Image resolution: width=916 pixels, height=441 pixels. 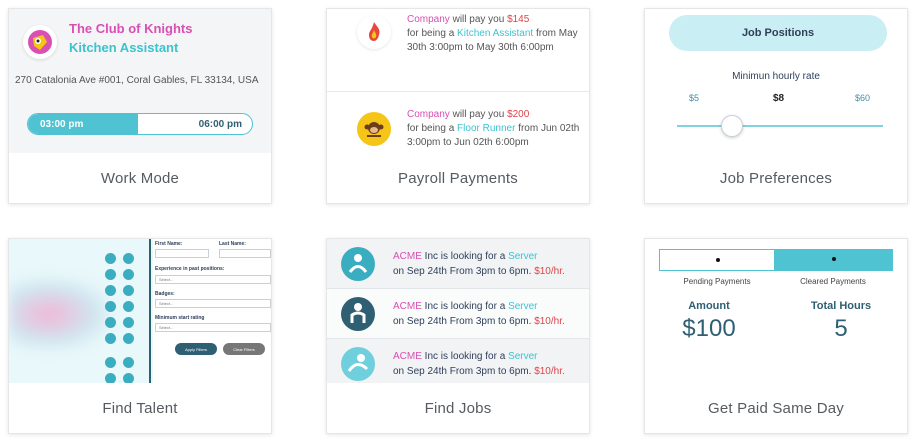 I want to click on shift-time-bar: 03:00 pm 06:00 pm, so click(x=140, y=124).